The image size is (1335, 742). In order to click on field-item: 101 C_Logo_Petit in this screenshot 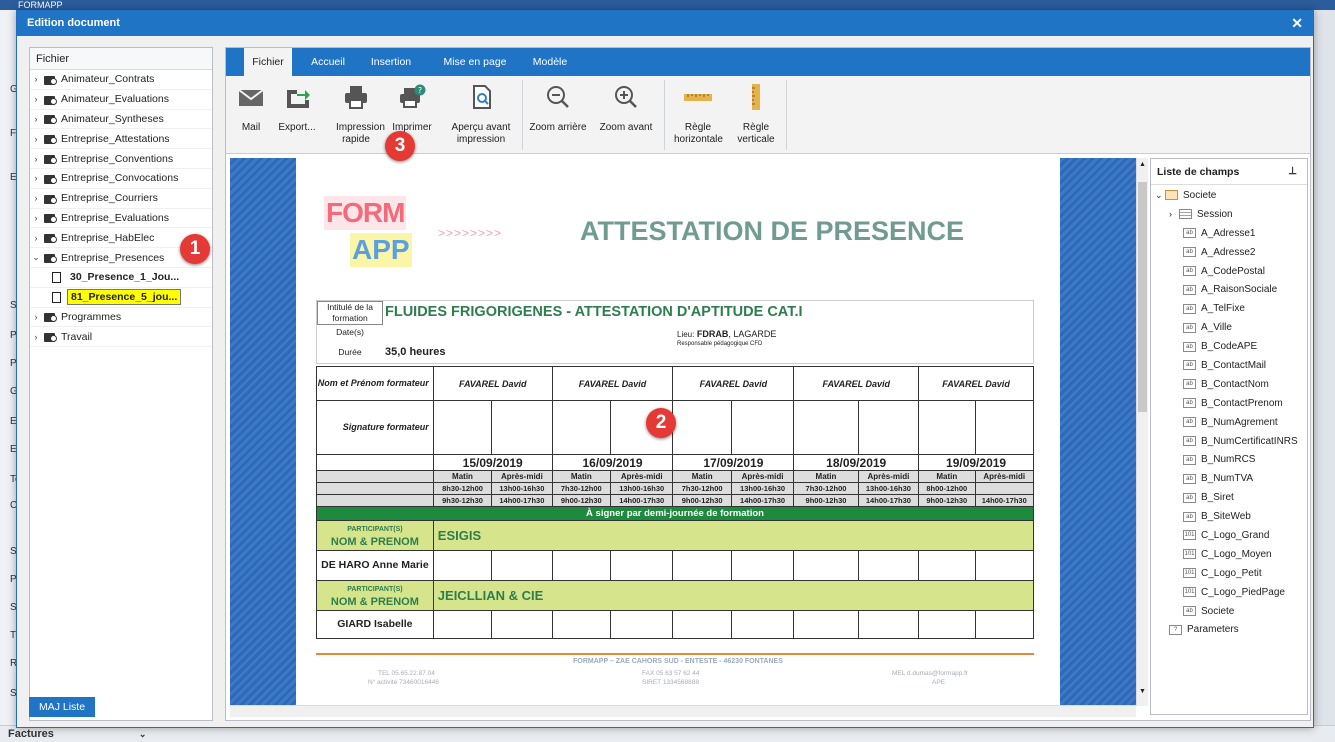, I will do `click(1229, 573)`.